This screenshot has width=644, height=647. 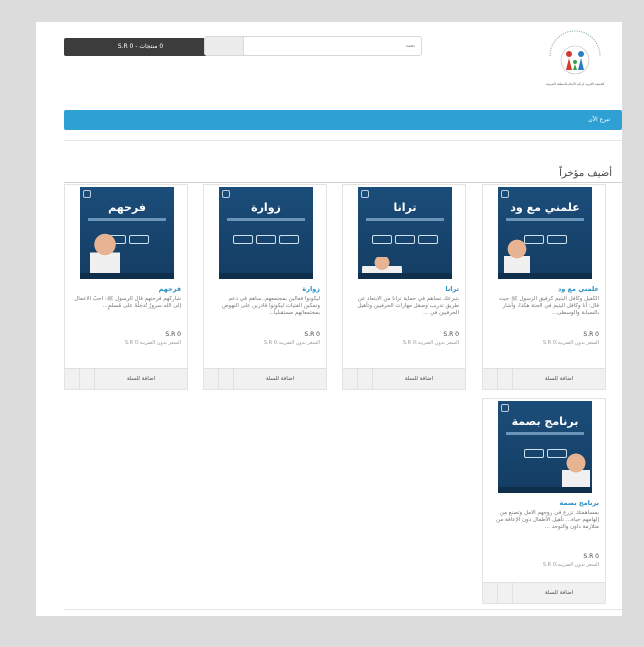 I want to click on thumb-title: علمني مع ود, so click(x=545, y=207).